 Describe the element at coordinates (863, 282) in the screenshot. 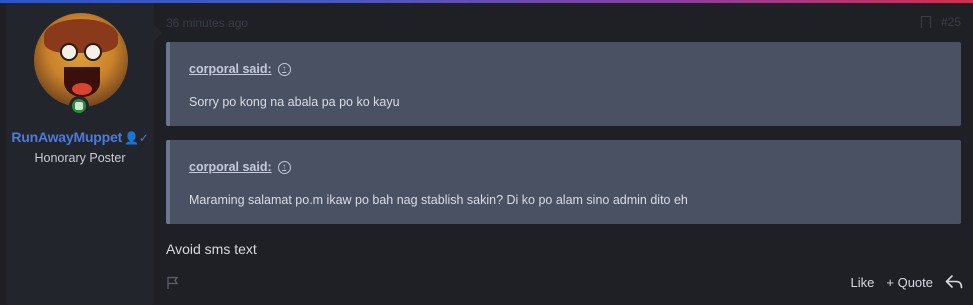

I see `like-button: Like` at that location.